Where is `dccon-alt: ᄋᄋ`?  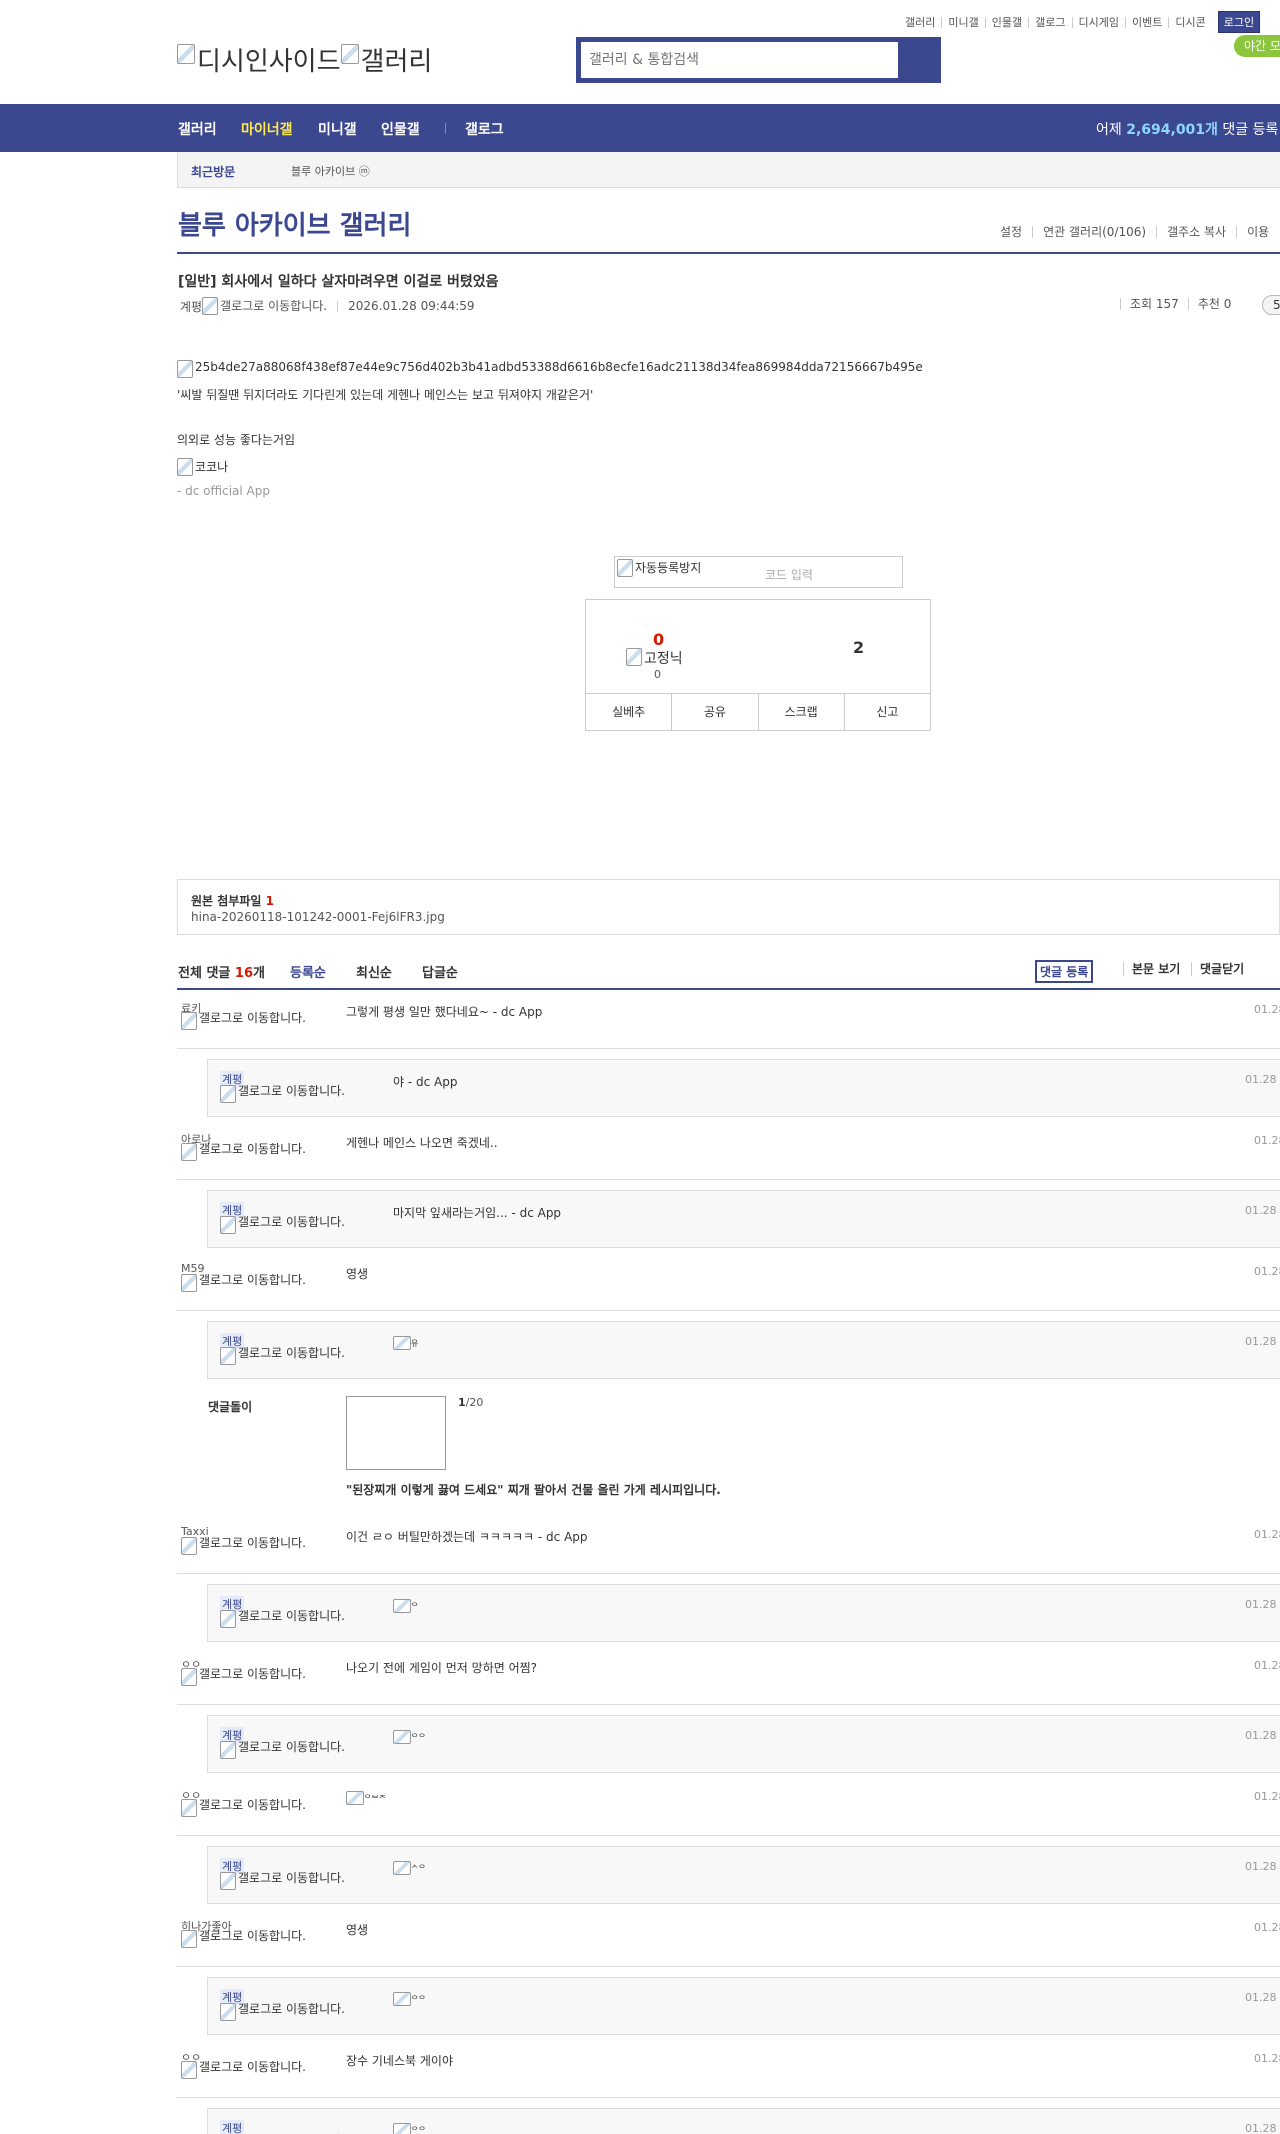
dccon-alt: ᄋᄋ is located at coordinates (418, 2130).